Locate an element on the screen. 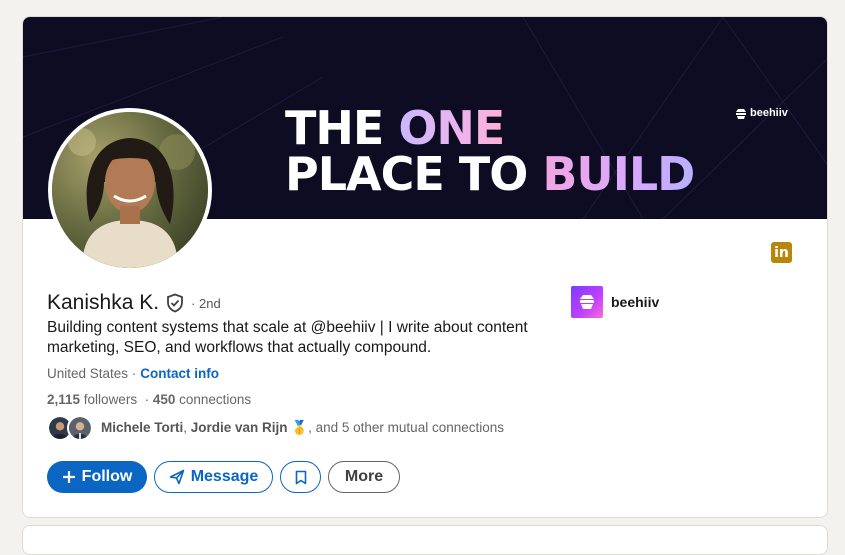 The height and width of the screenshot is (555, 845). save-button is located at coordinates (300, 477).